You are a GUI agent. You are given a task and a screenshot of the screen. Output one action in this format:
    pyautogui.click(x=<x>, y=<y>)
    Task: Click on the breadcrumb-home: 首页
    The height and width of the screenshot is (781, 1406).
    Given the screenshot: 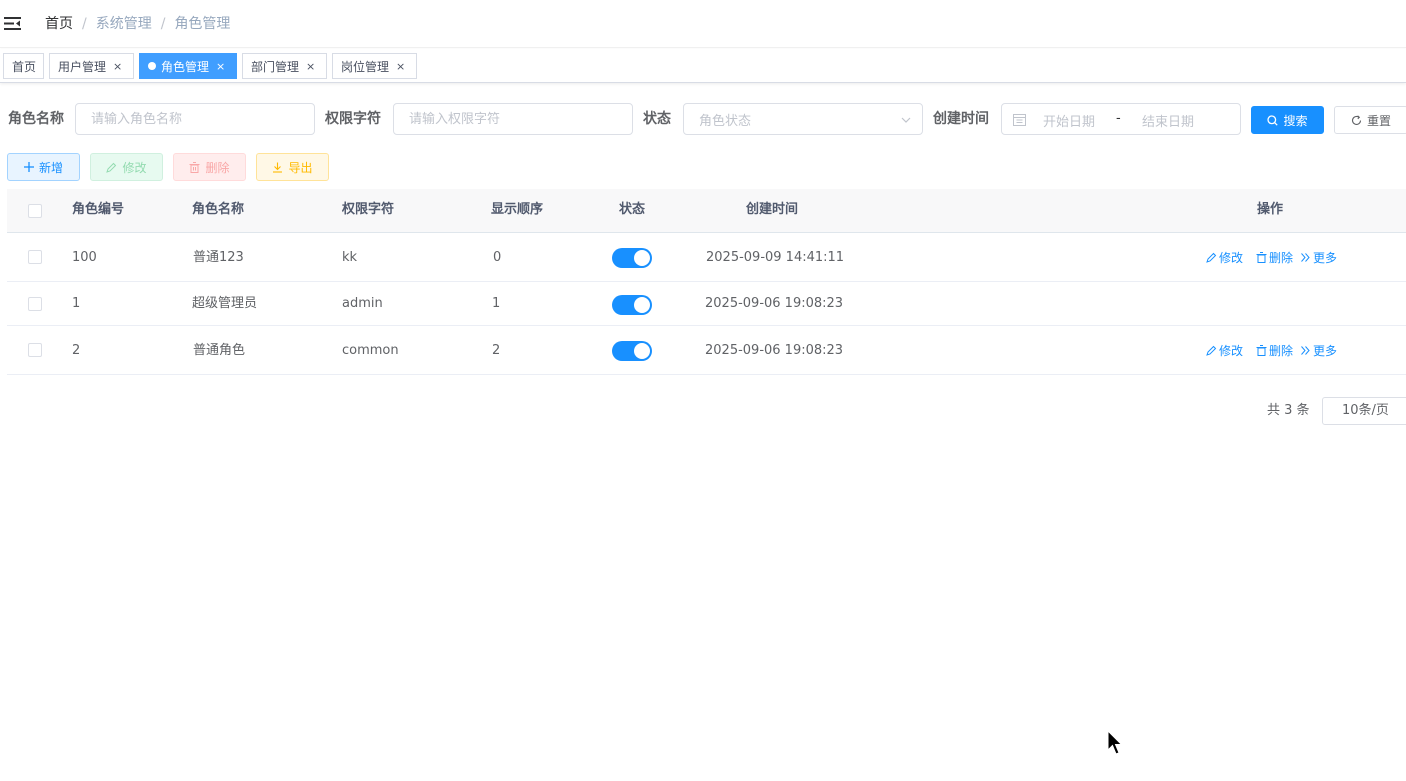 What is the action you would take?
    pyautogui.click(x=59, y=24)
    